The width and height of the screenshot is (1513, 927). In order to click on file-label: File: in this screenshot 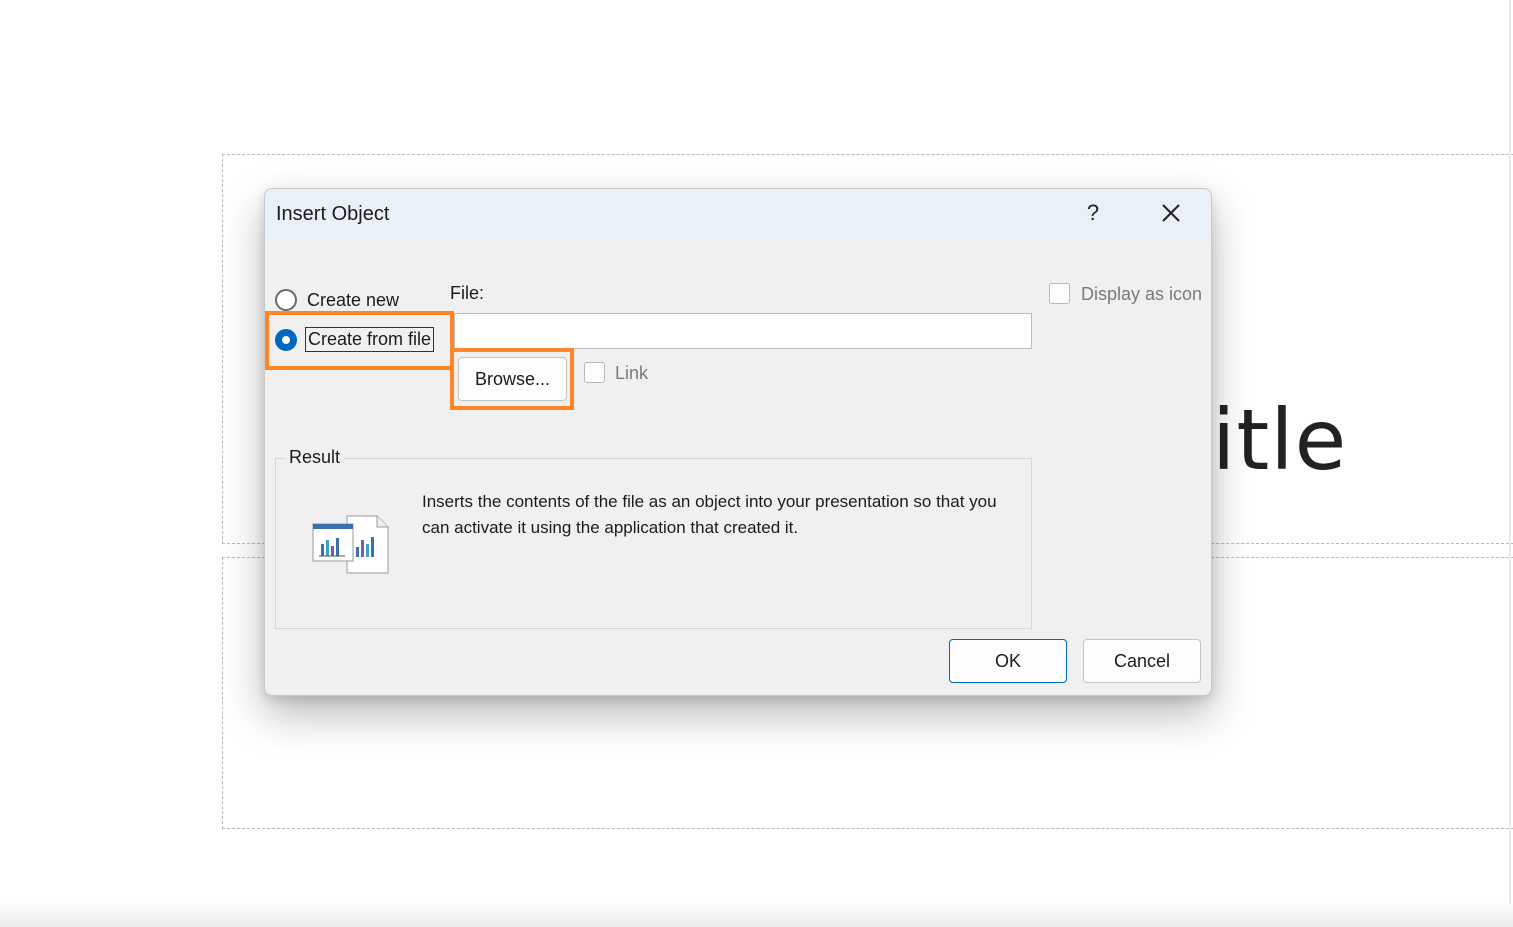, I will do `click(467, 293)`.